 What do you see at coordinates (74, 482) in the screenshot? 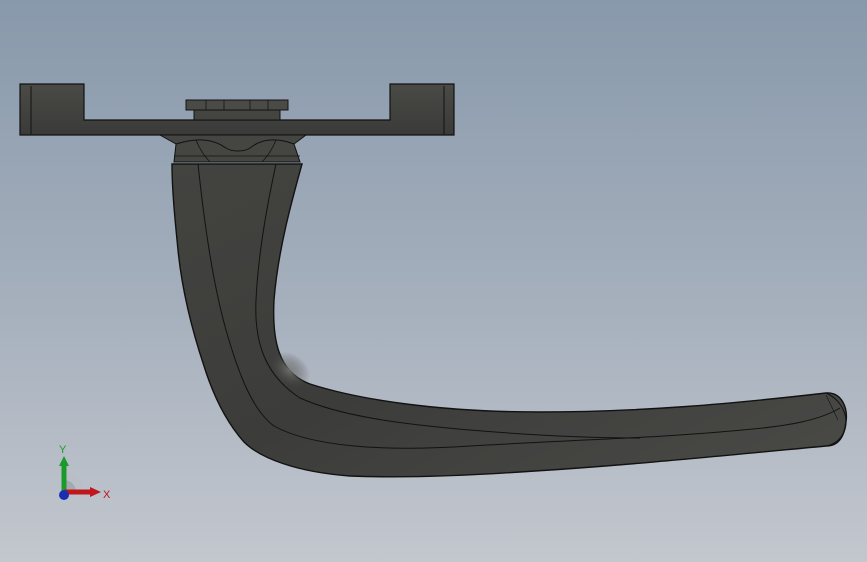
I see `xy-plane-indicator` at bounding box center [74, 482].